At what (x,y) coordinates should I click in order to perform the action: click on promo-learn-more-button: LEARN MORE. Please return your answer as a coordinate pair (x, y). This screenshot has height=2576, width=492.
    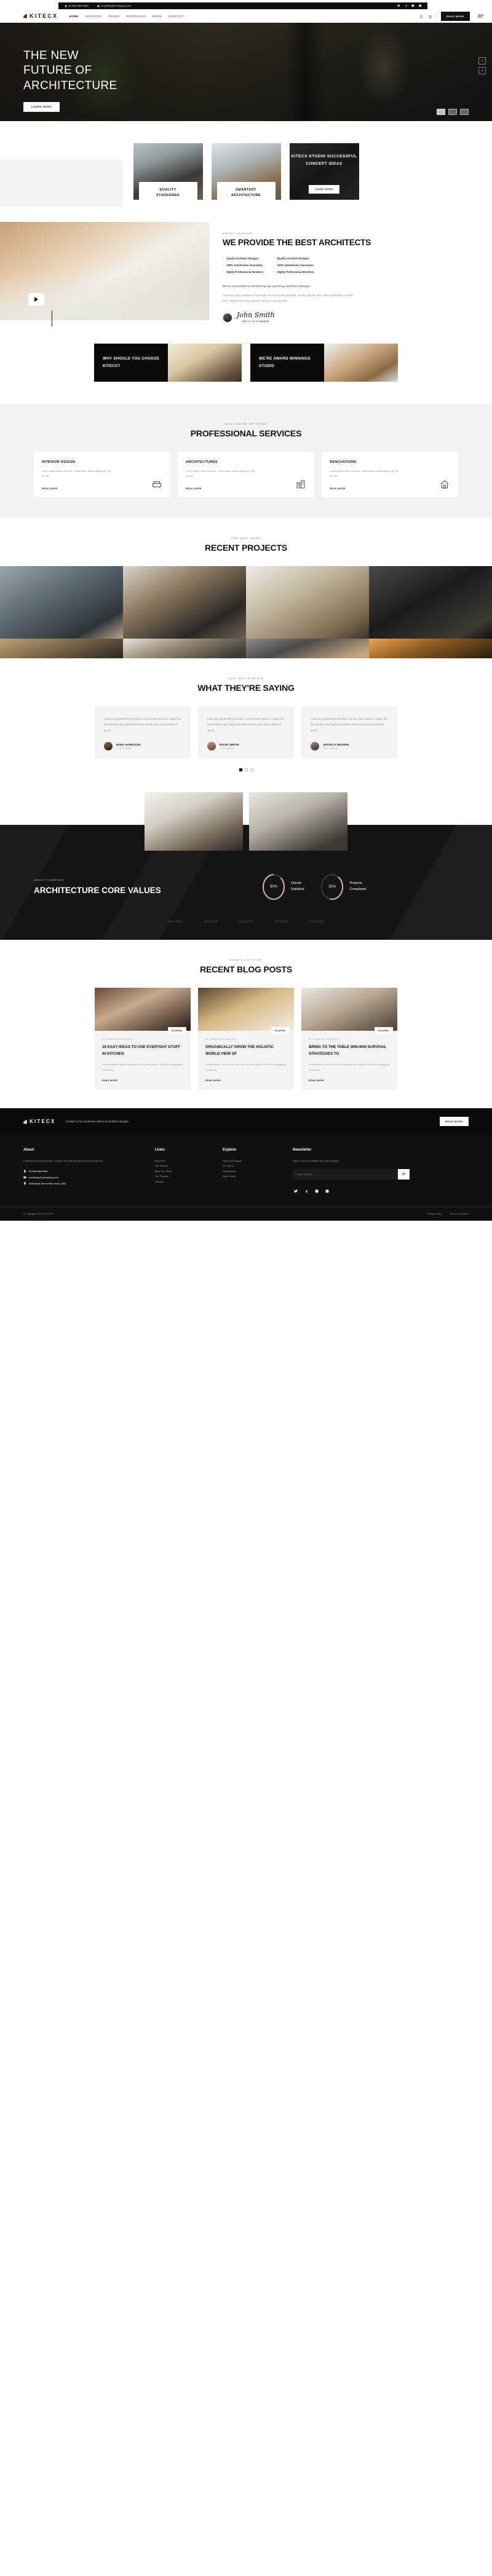
    Looking at the image, I should click on (324, 190).